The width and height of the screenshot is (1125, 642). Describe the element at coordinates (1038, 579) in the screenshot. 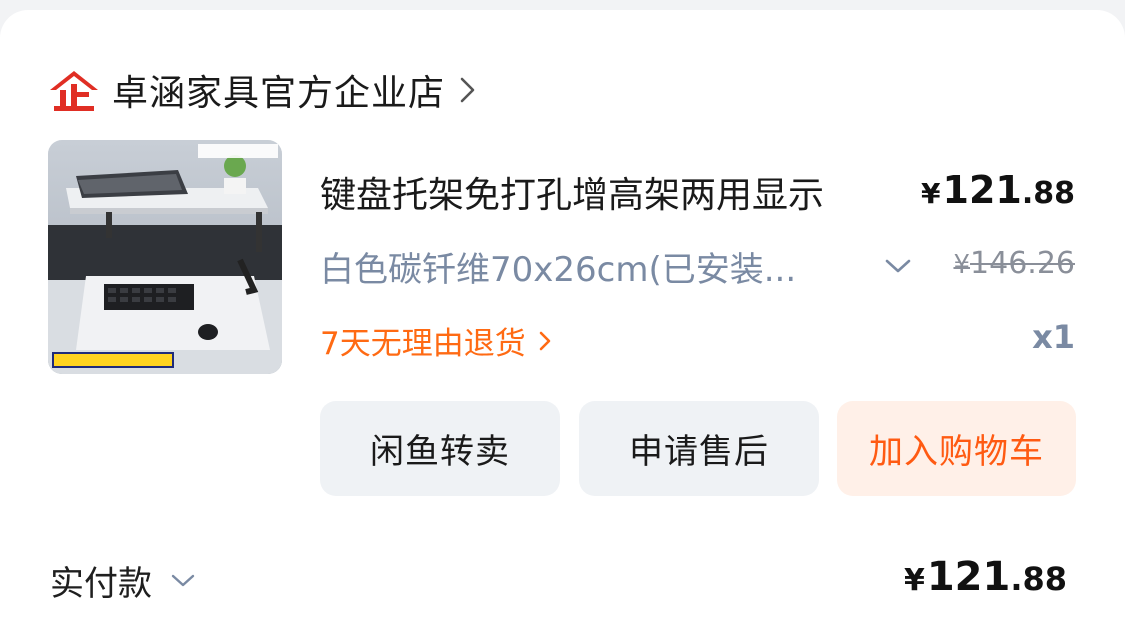

I see `total-decimal: .88` at that location.